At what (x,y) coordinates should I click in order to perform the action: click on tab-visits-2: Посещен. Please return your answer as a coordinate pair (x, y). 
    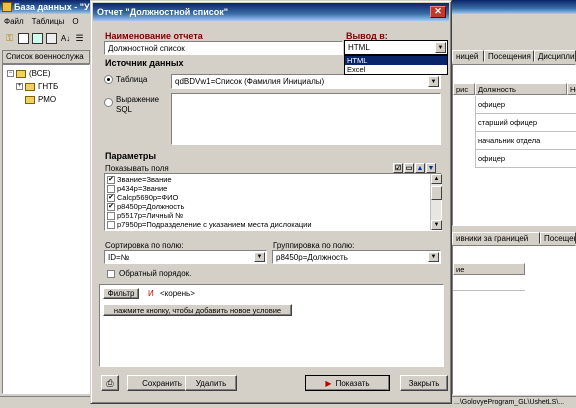
    Looking at the image, I should click on (558, 238).